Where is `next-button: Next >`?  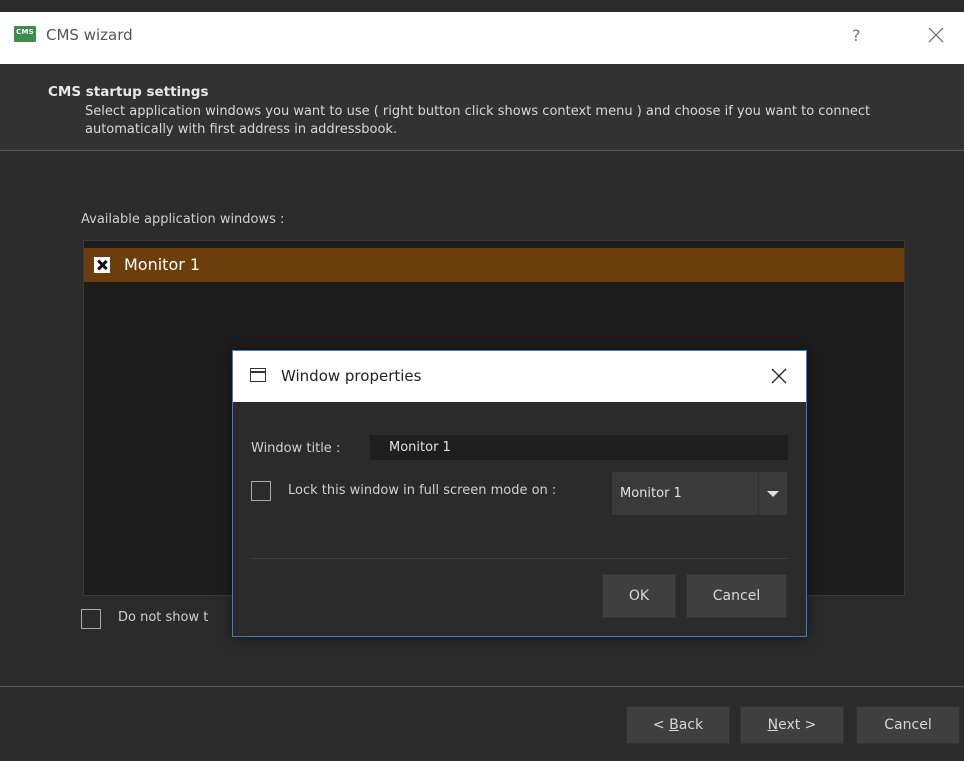
next-button: Next > is located at coordinates (792, 725).